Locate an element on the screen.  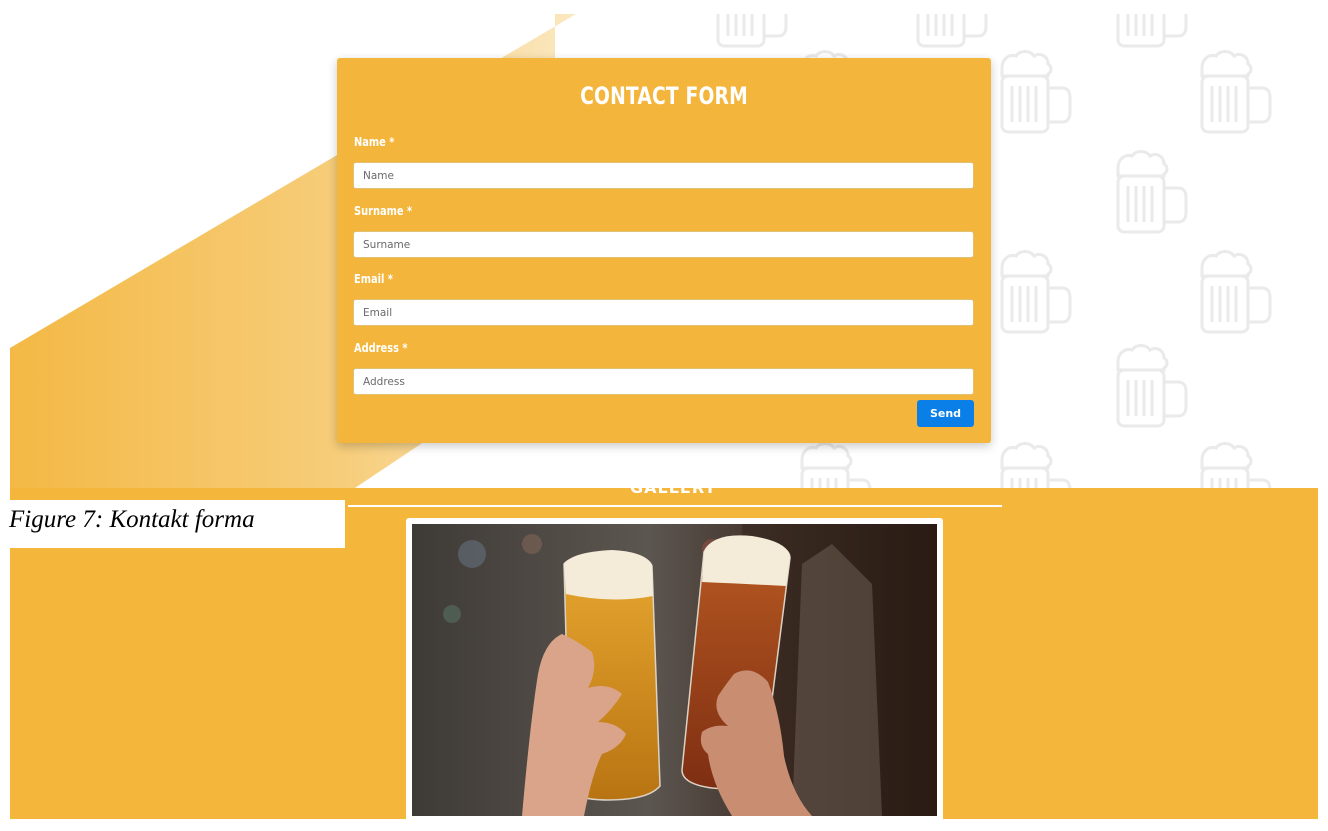
gallery-divider is located at coordinates (675, 506).